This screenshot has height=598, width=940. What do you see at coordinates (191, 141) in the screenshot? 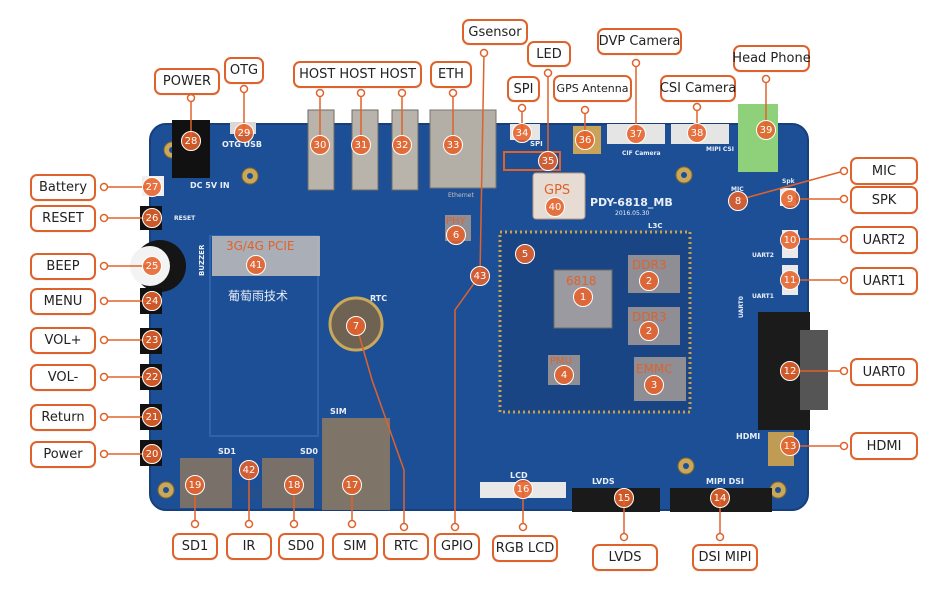
I see `marker-28: 28` at bounding box center [191, 141].